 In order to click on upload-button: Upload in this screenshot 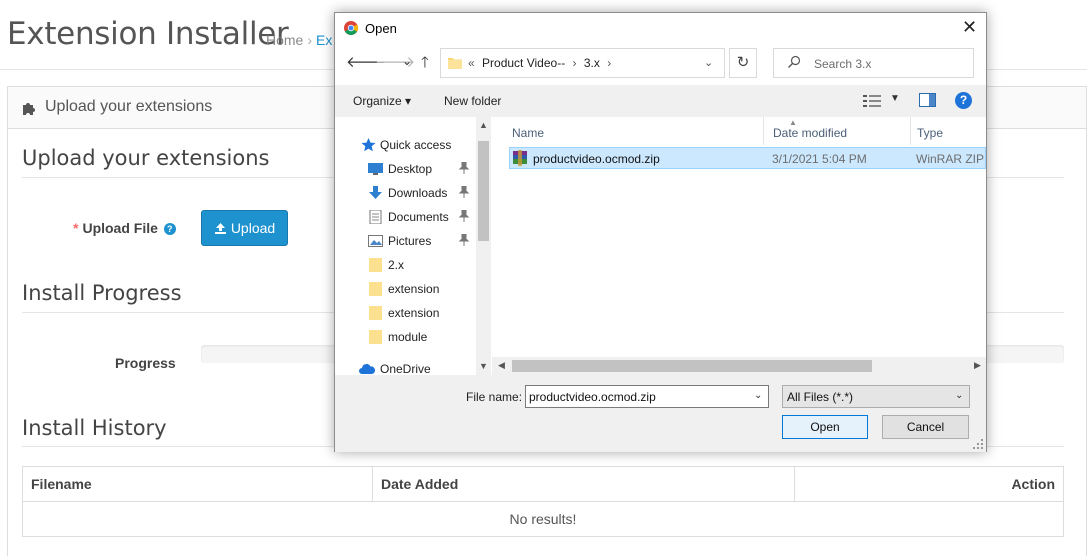, I will do `click(244, 228)`.